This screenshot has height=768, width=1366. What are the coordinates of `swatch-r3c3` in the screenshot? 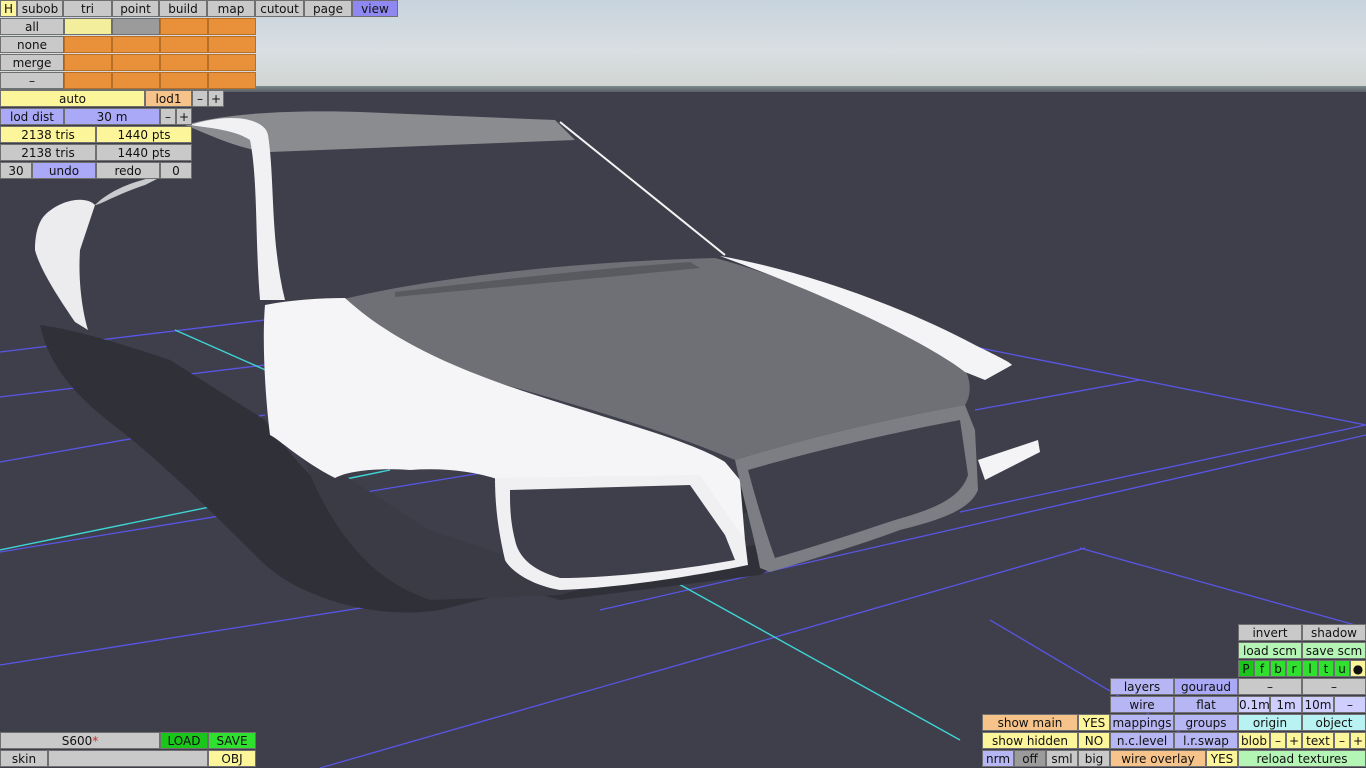 It's located at (184, 62).